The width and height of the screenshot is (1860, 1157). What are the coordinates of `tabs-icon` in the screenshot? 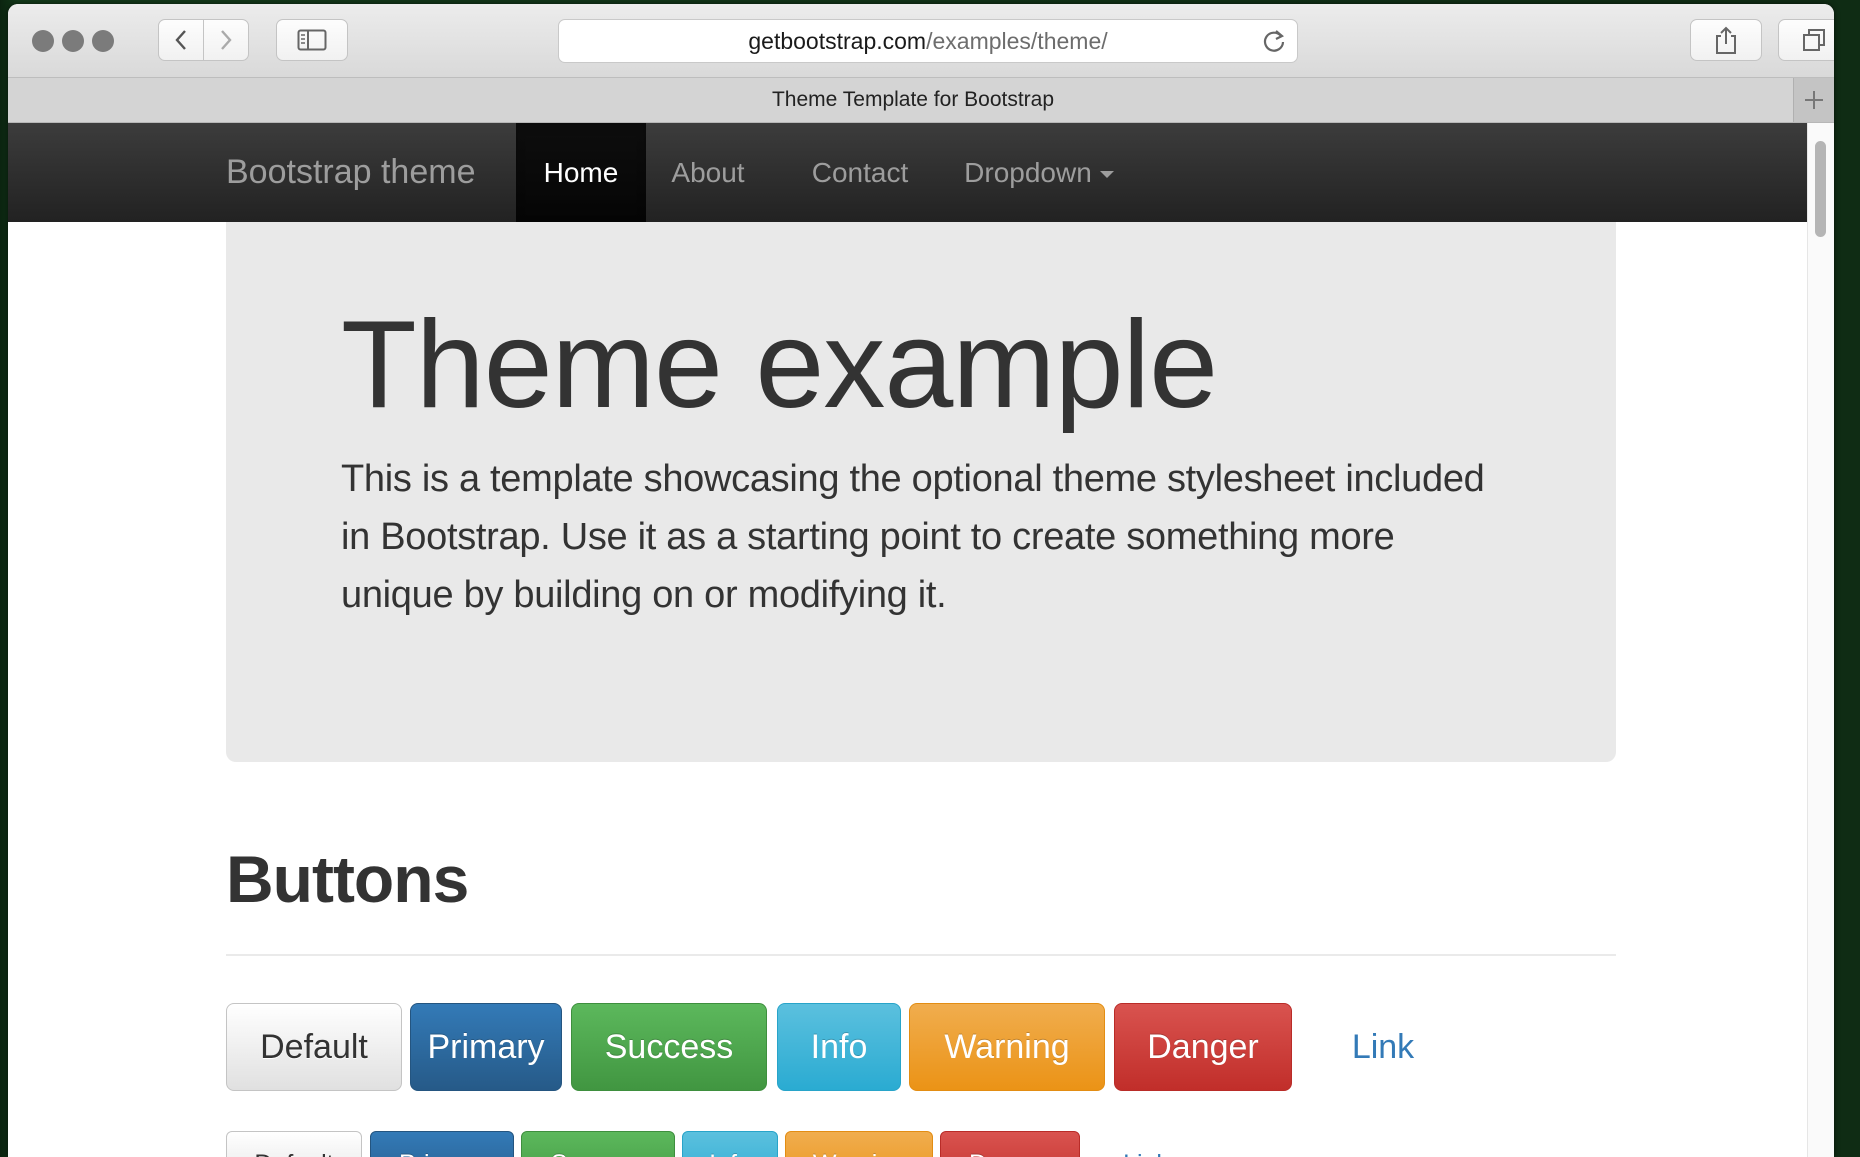 It's located at (1814, 40).